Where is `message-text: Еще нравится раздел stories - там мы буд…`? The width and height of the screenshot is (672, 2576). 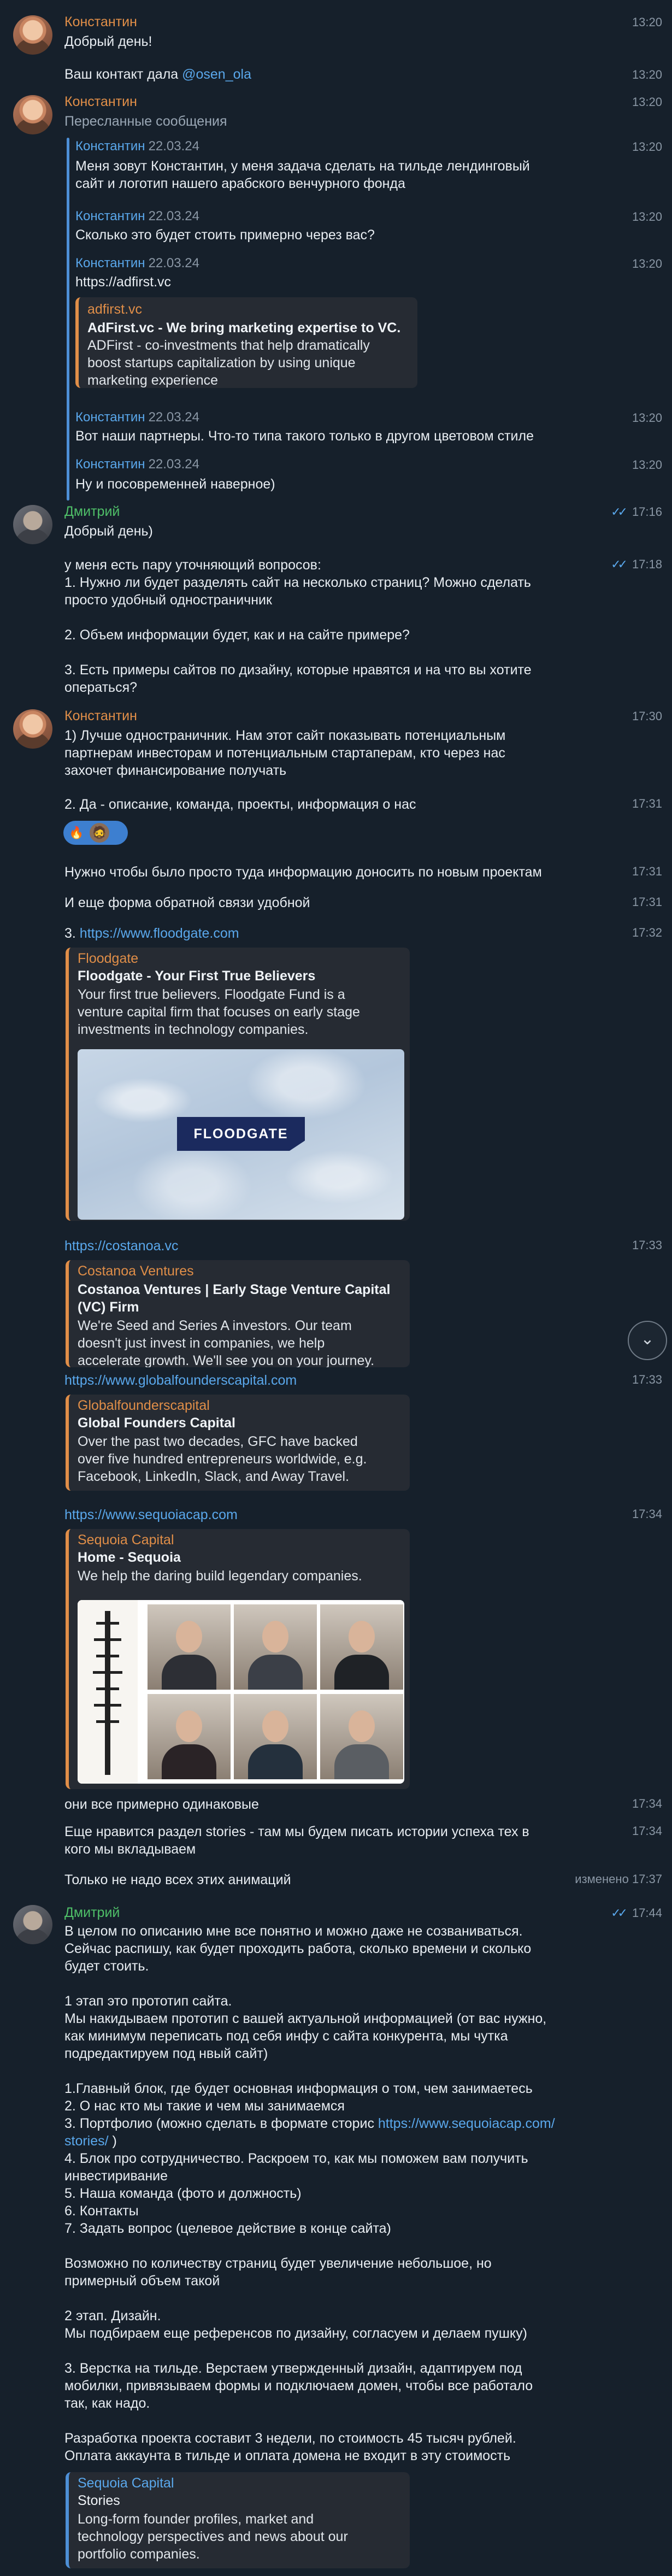
message-text: Еще нравится раздел stories - там мы буд… is located at coordinates (297, 1841).